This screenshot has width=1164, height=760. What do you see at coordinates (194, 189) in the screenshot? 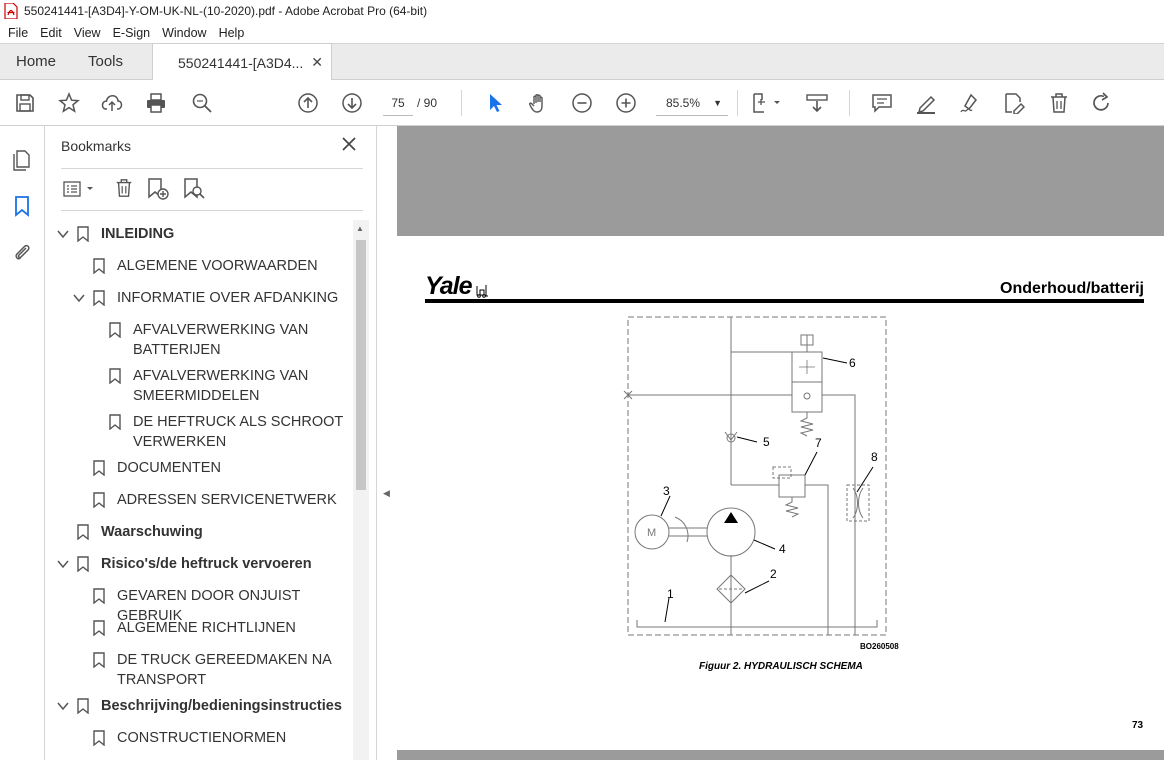
I see `find-bookmark-icon` at bounding box center [194, 189].